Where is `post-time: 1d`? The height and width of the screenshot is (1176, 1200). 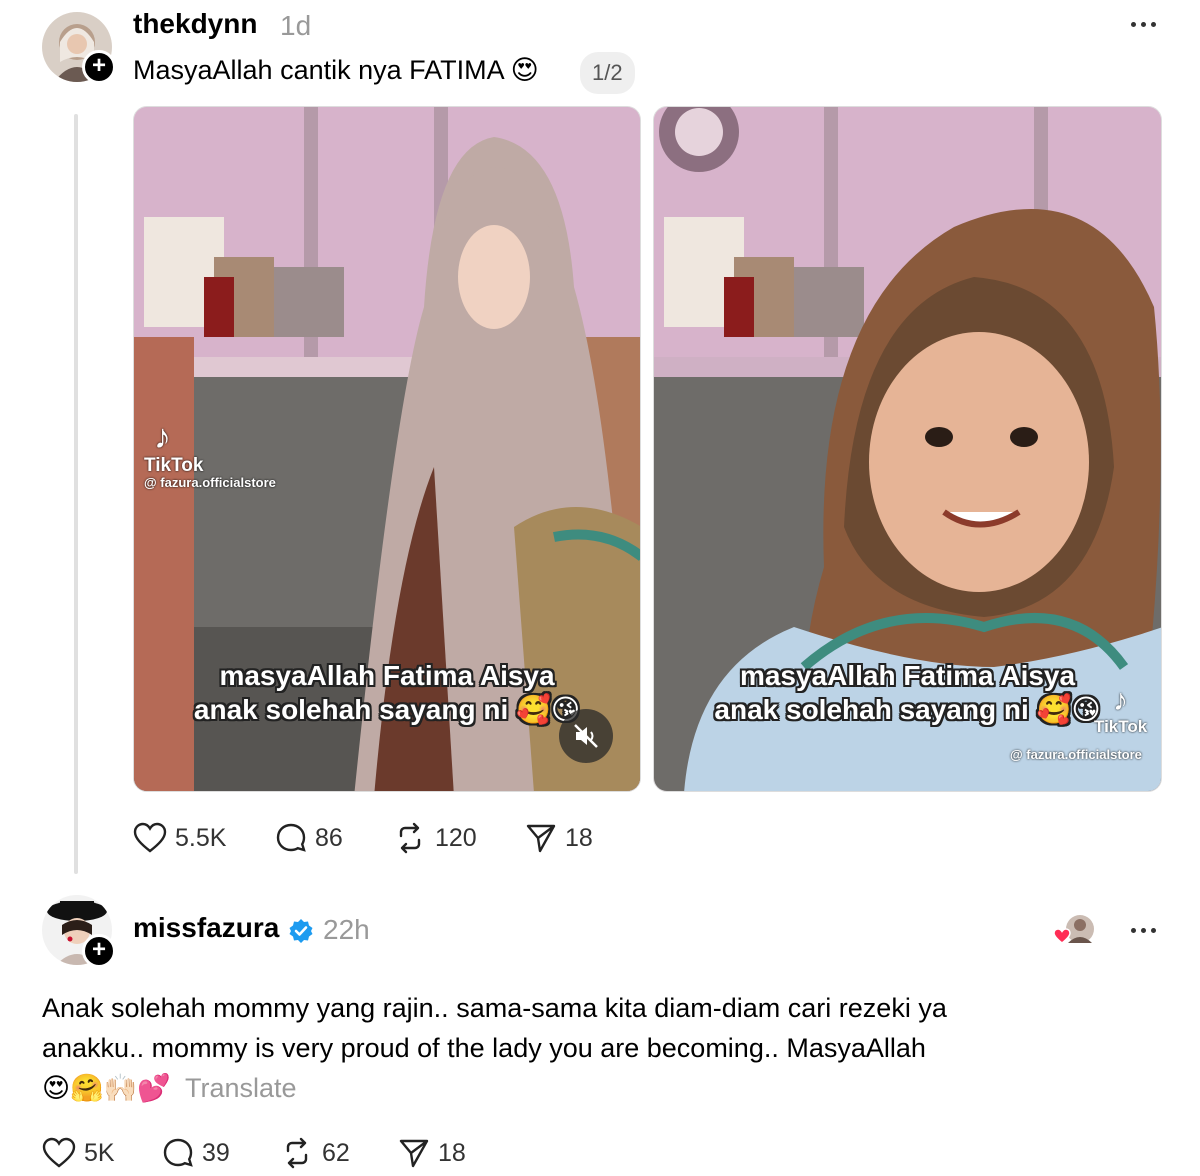 post-time: 1d is located at coordinates (296, 25).